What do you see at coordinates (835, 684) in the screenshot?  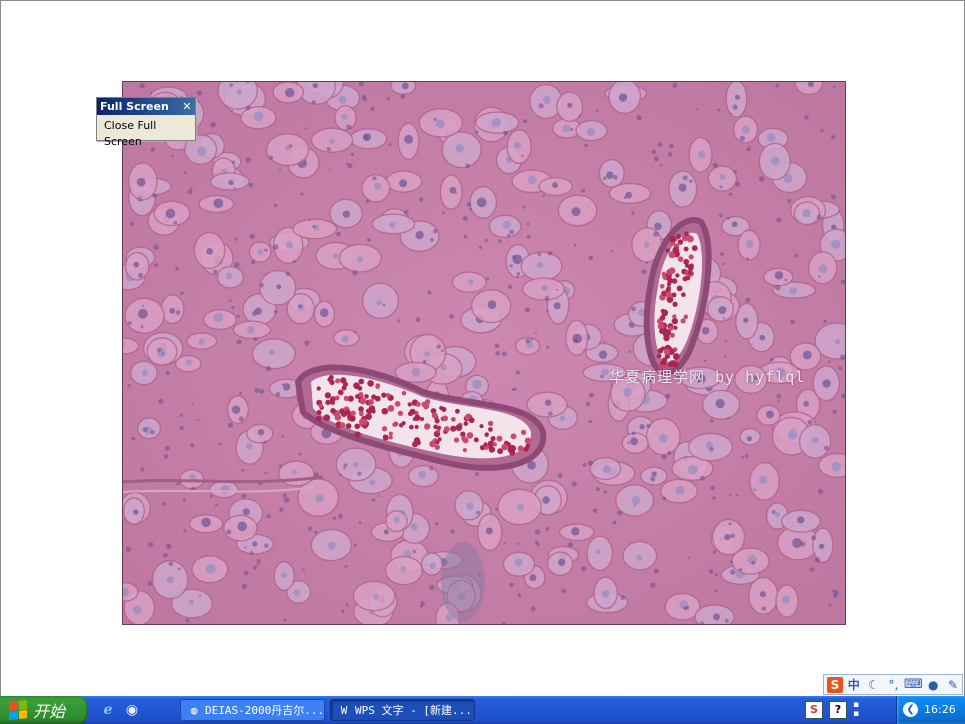 I see `sogou-logo-icon: S` at bounding box center [835, 684].